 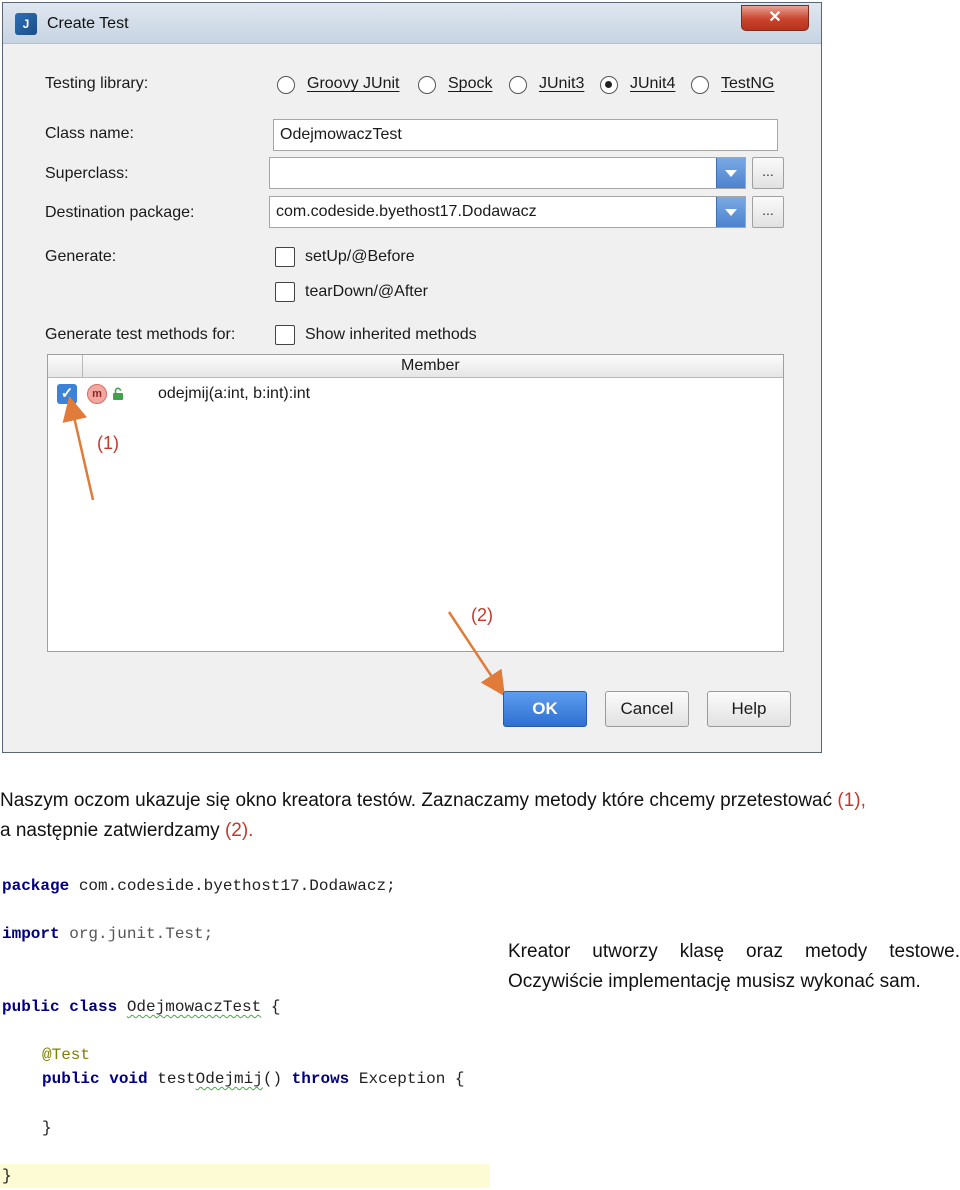 What do you see at coordinates (775, 18) in the screenshot?
I see `close-button: ✕` at bounding box center [775, 18].